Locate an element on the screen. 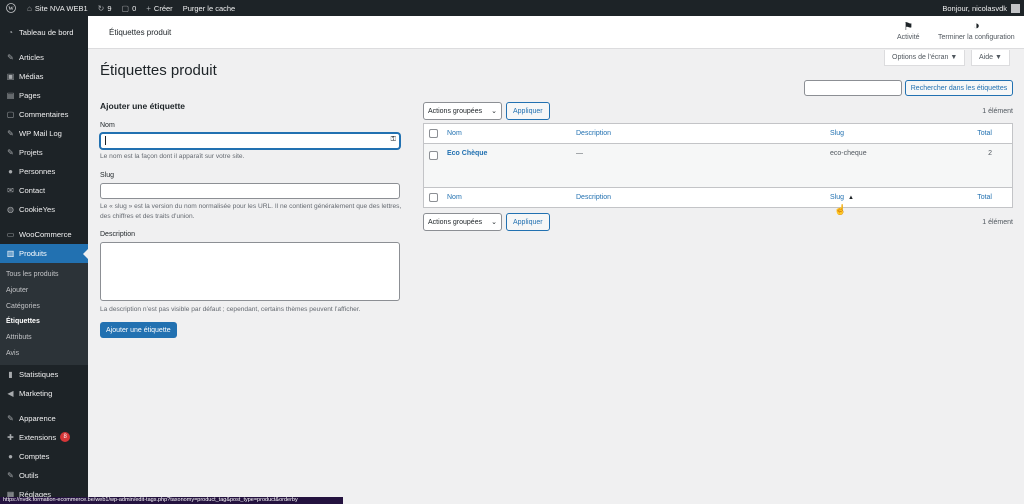 The height and width of the screenshot is (504, 1024). menu-label: Pages is located at coordinates (30, 95).